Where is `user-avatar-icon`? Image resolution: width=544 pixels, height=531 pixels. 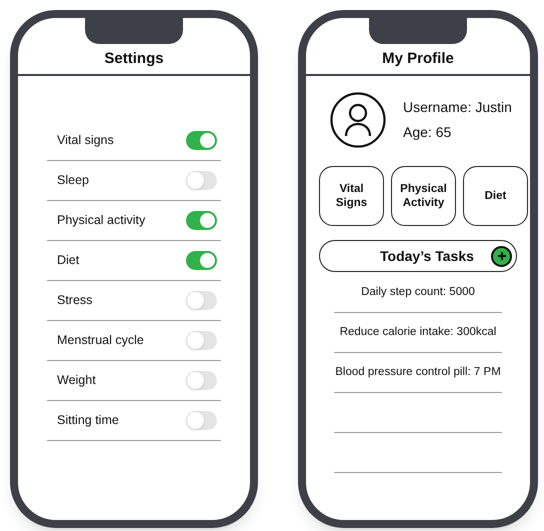 user-avatar-icon is located at coordinates (358, 120).